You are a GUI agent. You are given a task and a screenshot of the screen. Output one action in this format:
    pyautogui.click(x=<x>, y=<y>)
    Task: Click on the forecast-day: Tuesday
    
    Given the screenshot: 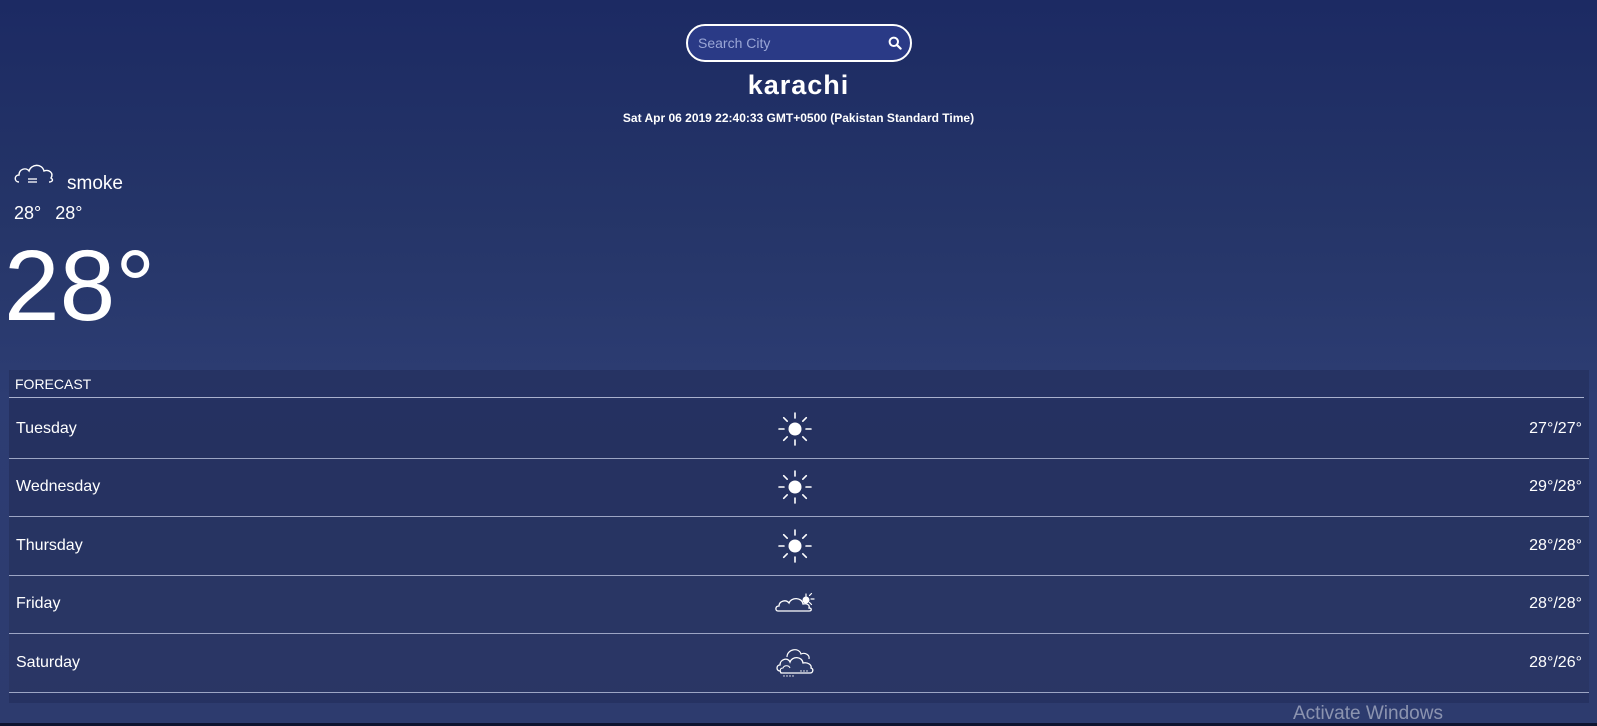 What is the action you would take?
    pyautogui.click(x=46, y=428)
    